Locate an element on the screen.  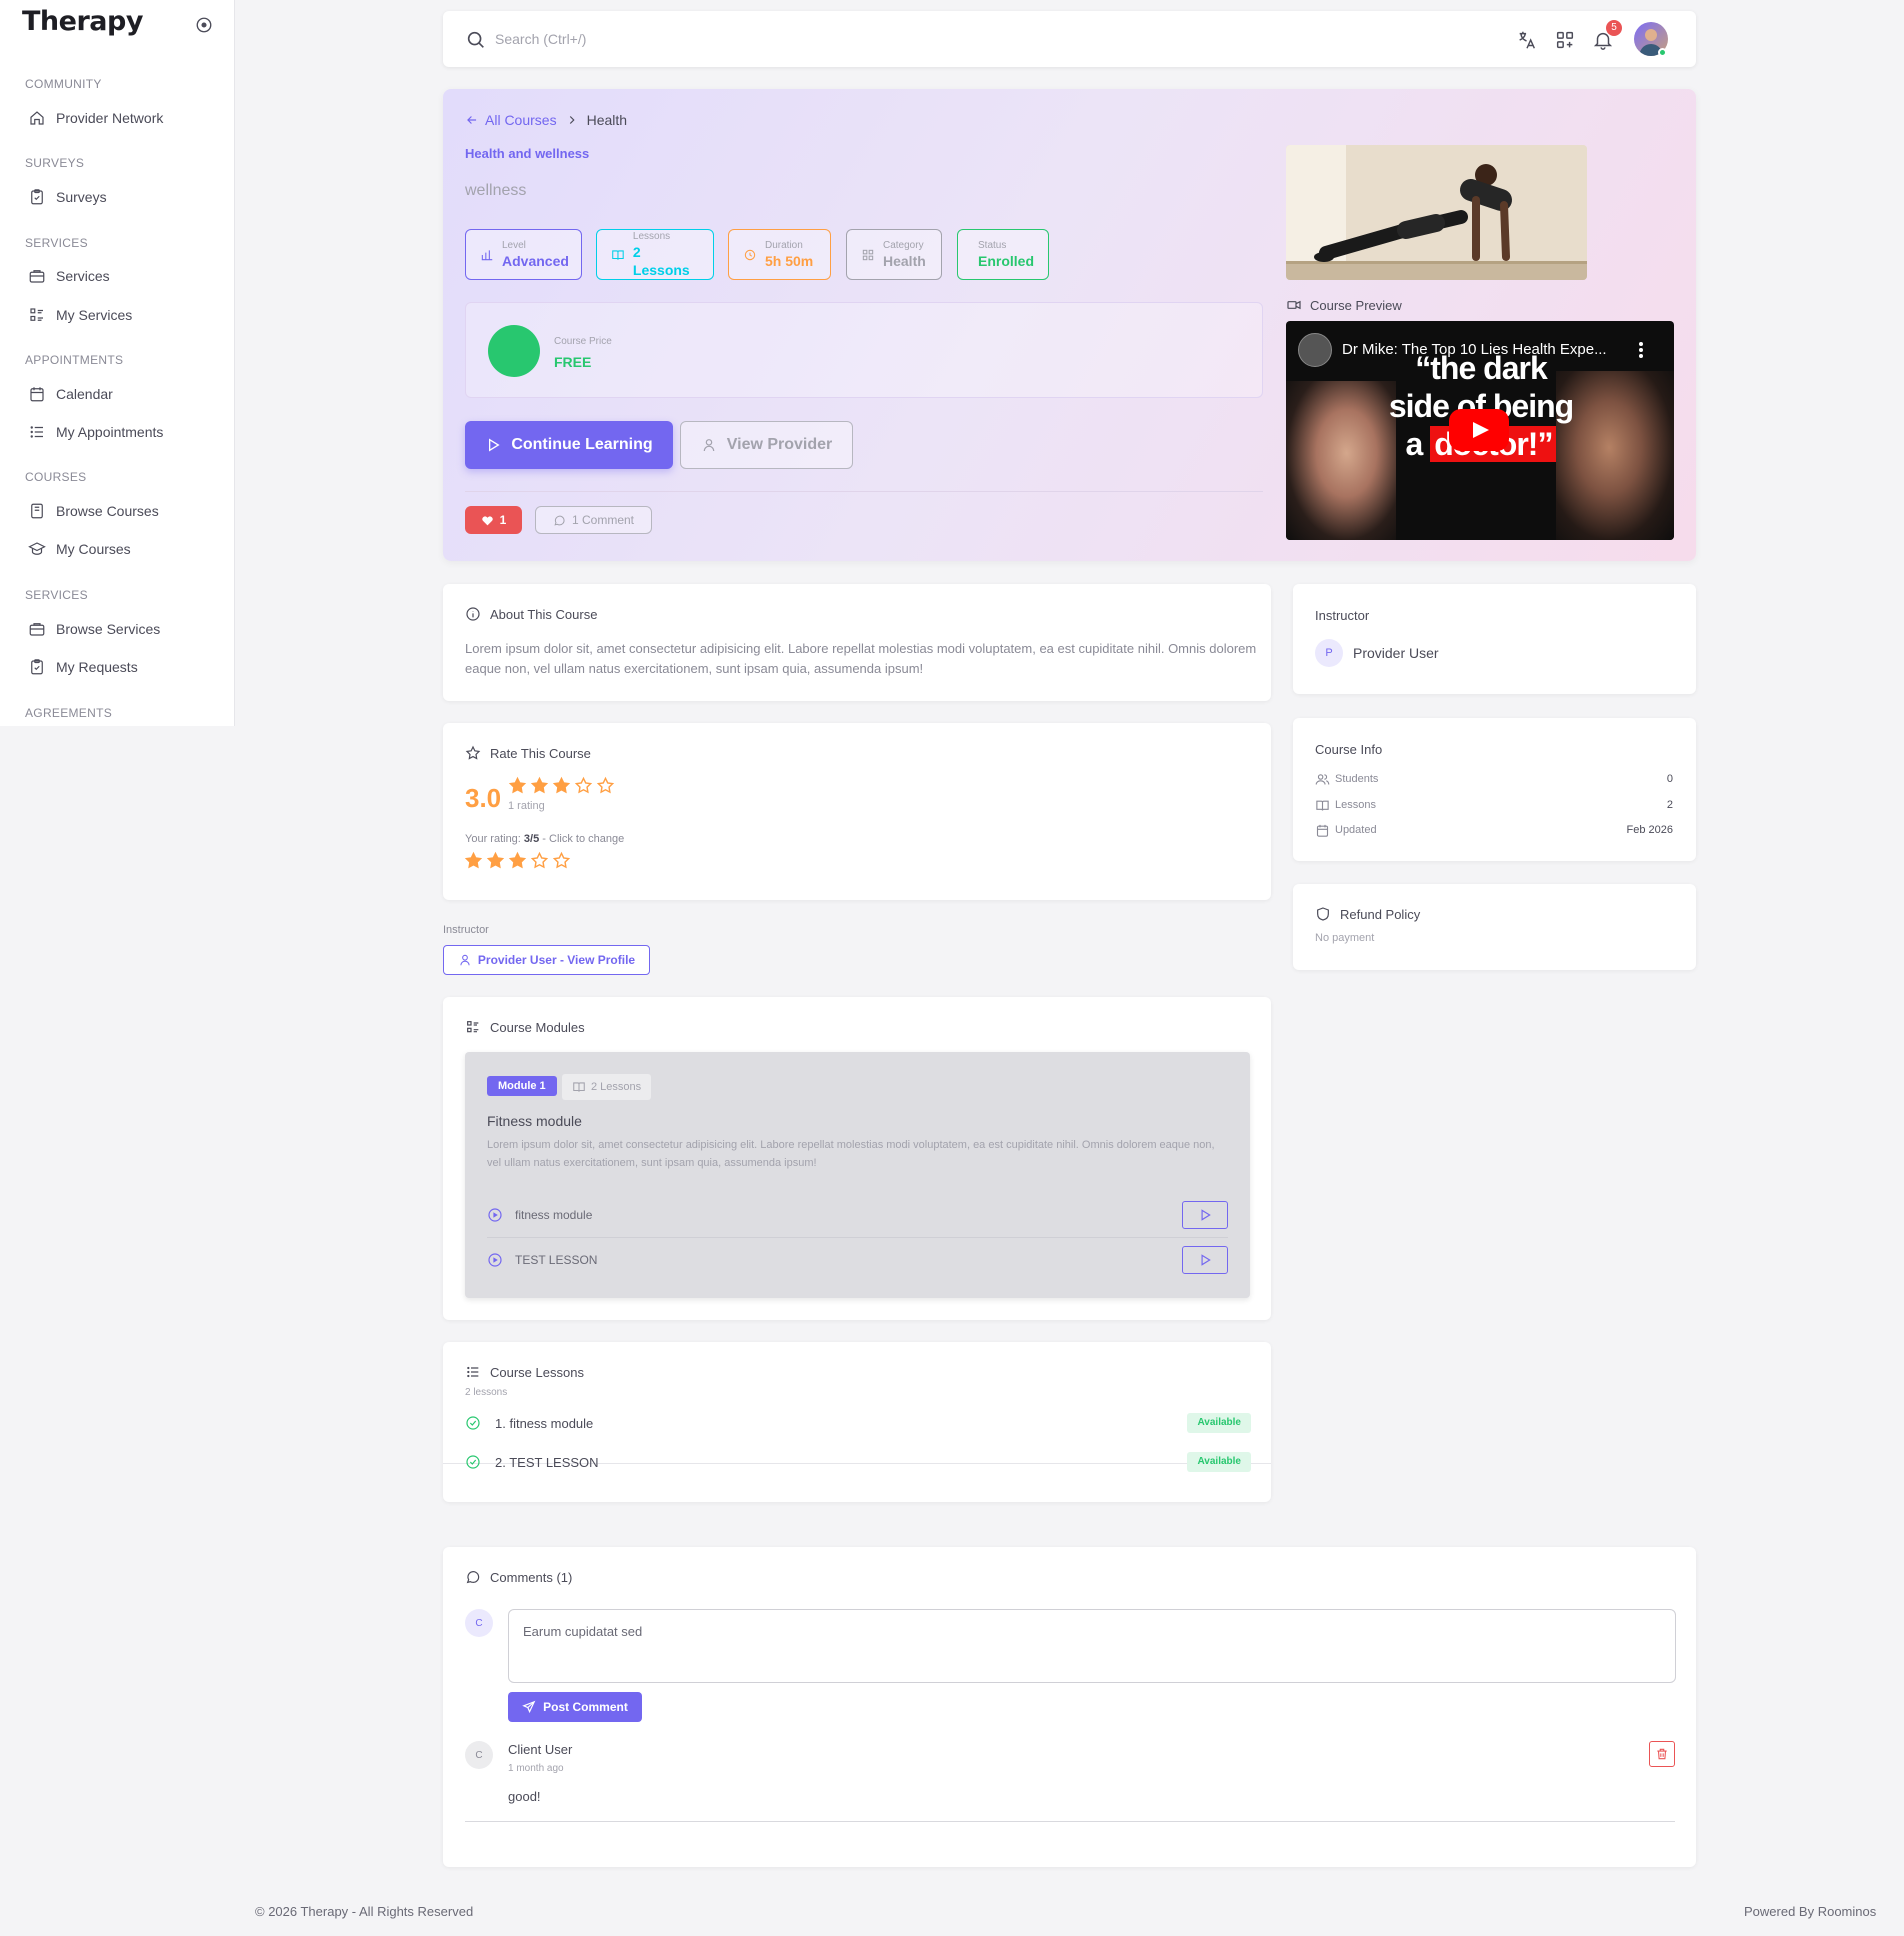
course-modules-header: Course Modules is located at coordinates (525, 1027).